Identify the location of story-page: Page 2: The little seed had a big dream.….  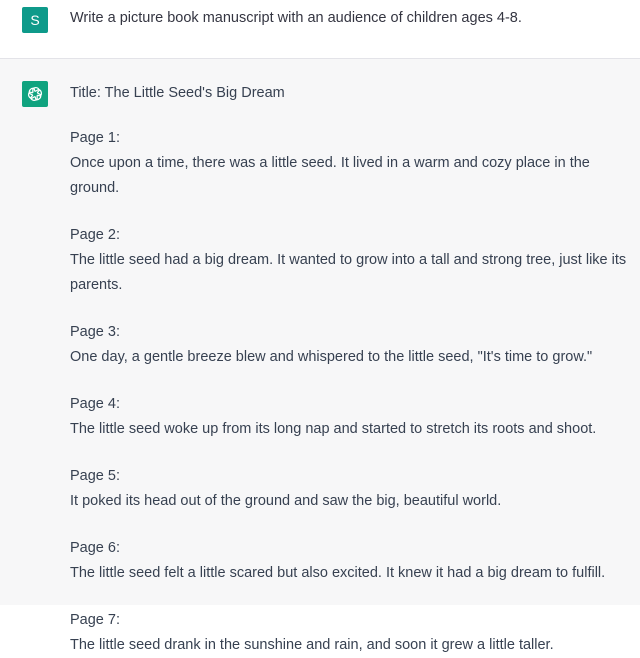
(354, 260).